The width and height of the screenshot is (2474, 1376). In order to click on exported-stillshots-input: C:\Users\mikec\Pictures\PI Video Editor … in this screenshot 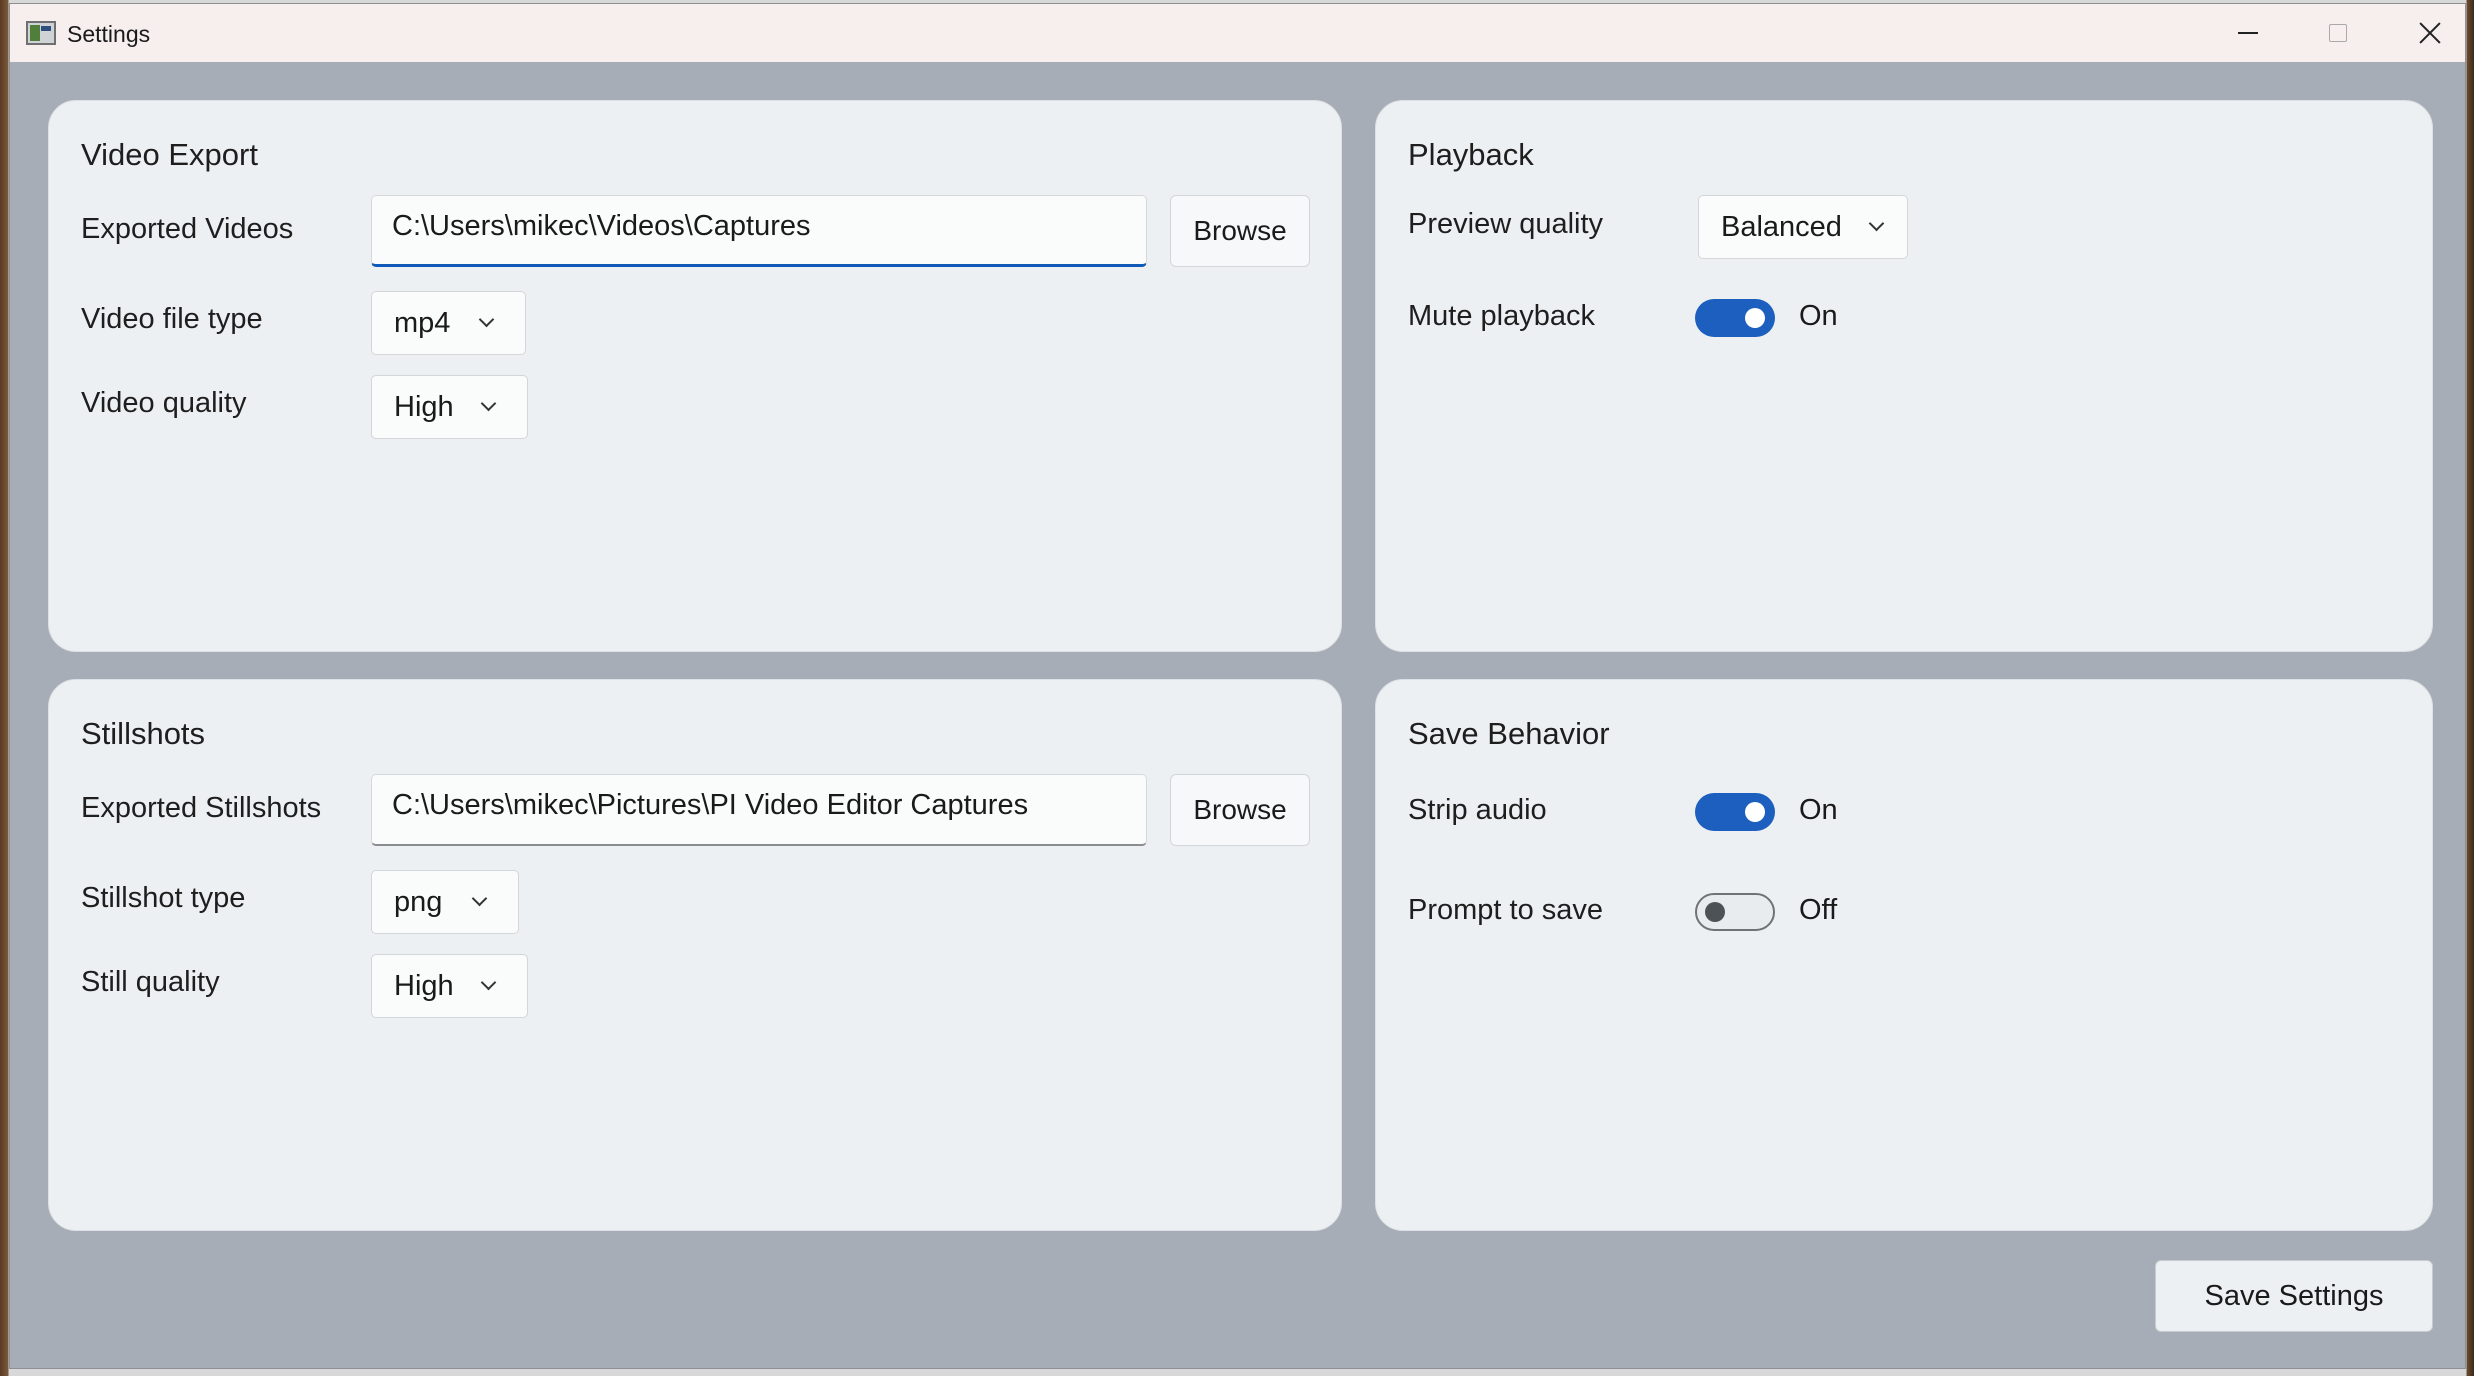, I will do `click(759, 810)`.